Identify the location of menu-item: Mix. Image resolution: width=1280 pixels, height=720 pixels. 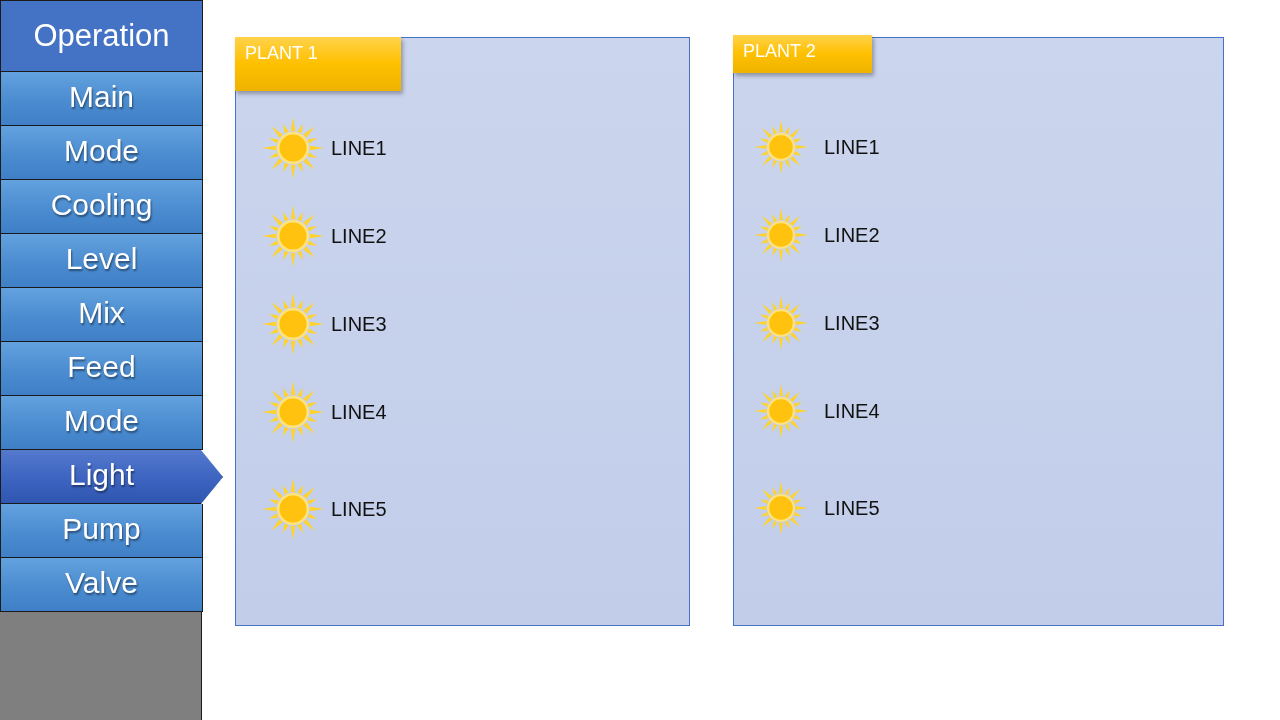
(101, 315).